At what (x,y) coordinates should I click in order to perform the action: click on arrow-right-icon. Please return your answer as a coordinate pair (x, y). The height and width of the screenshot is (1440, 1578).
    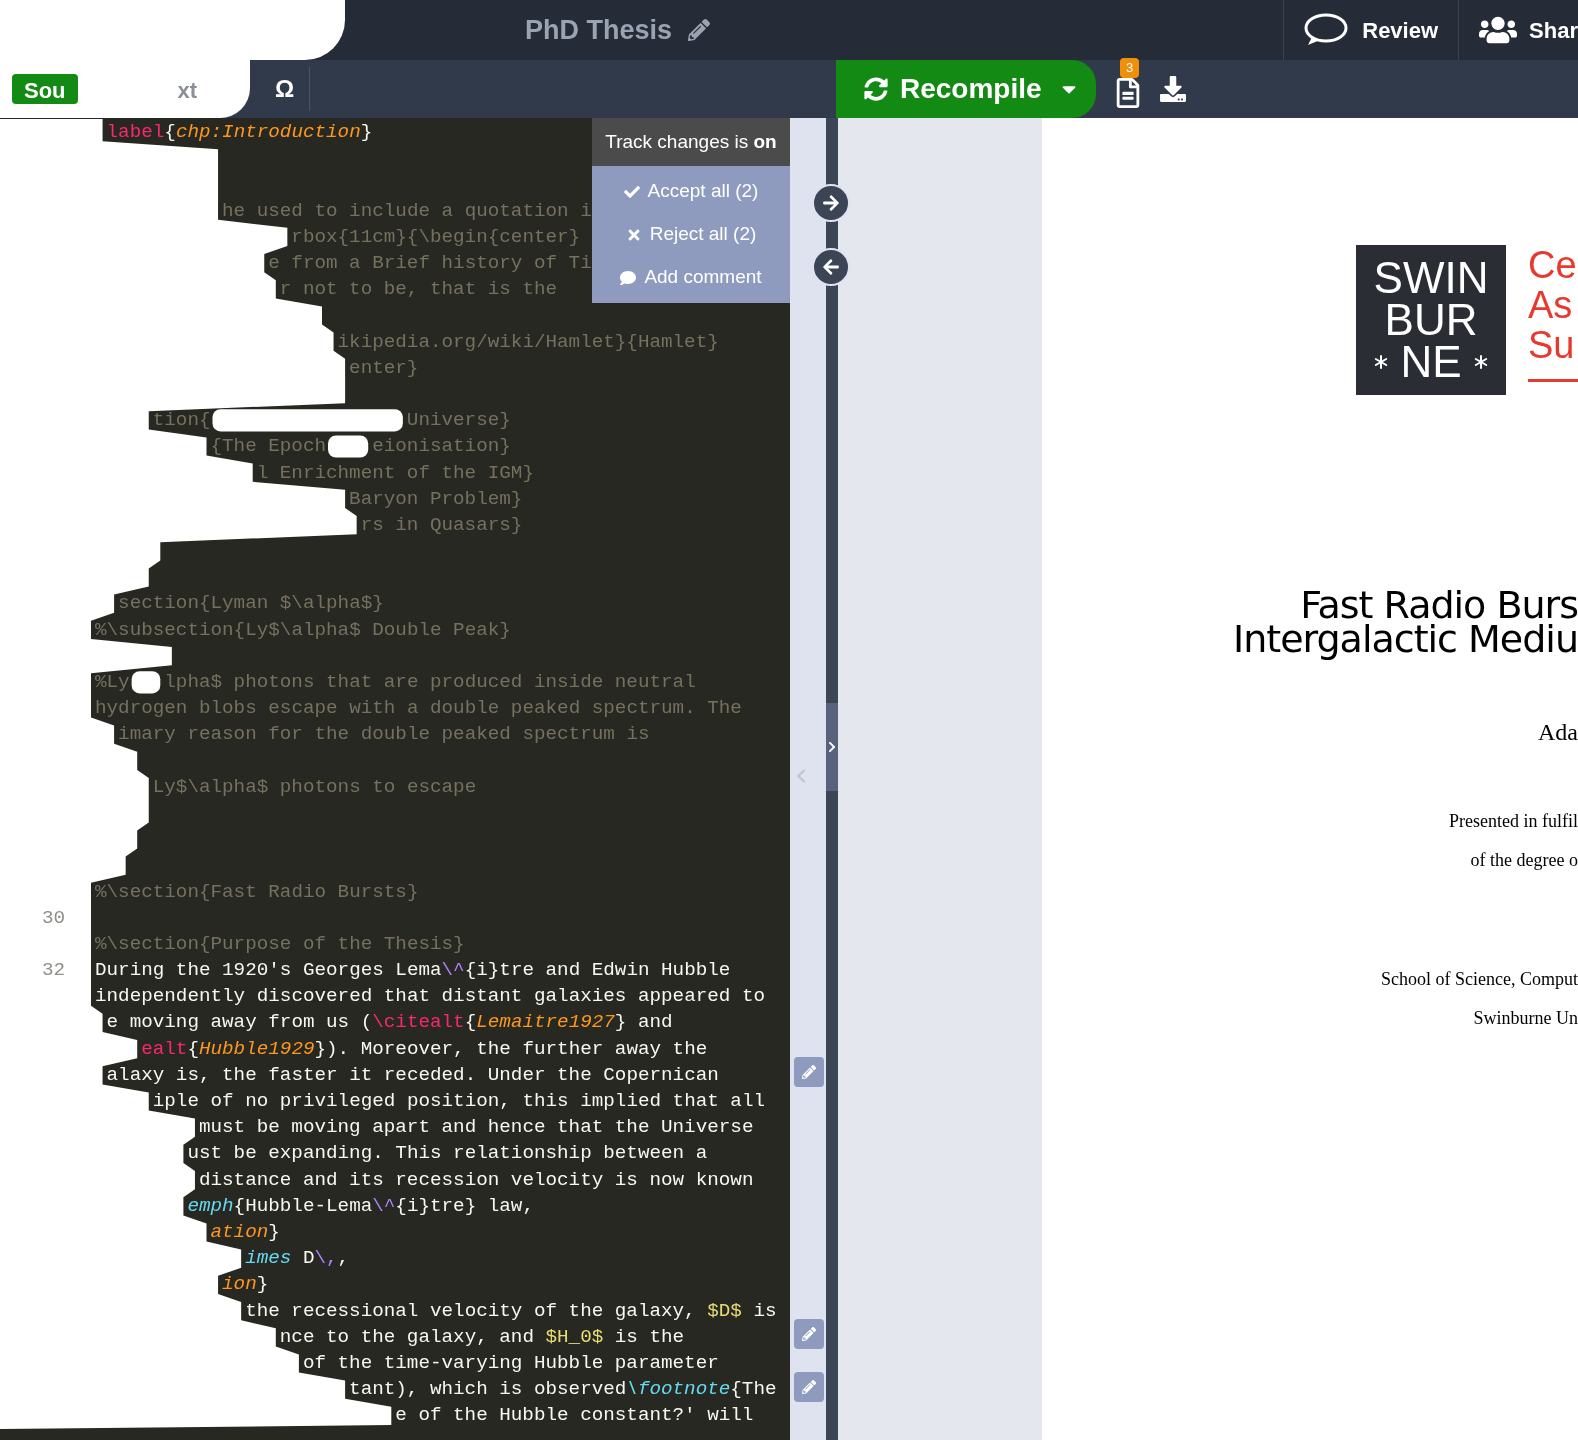
    Looking at the image, I should click on (831, 203).